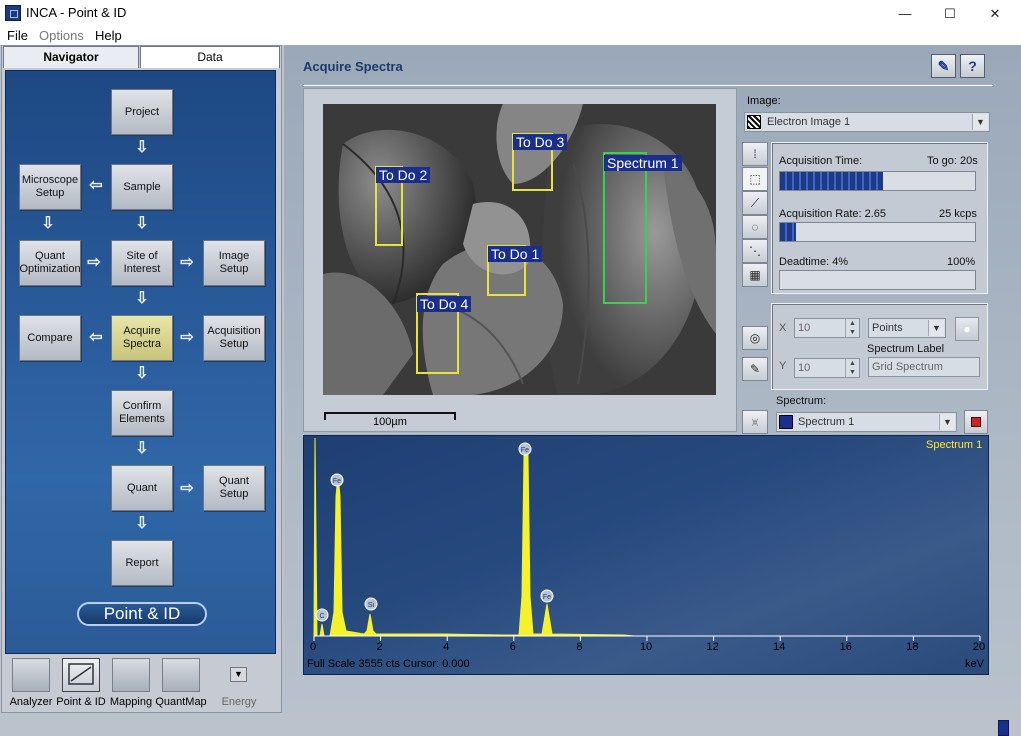 This screenshot has height=736, width=1021. Describe the element at coordinates (648, 85) in the screenshot. I see `title-divider` at that location.